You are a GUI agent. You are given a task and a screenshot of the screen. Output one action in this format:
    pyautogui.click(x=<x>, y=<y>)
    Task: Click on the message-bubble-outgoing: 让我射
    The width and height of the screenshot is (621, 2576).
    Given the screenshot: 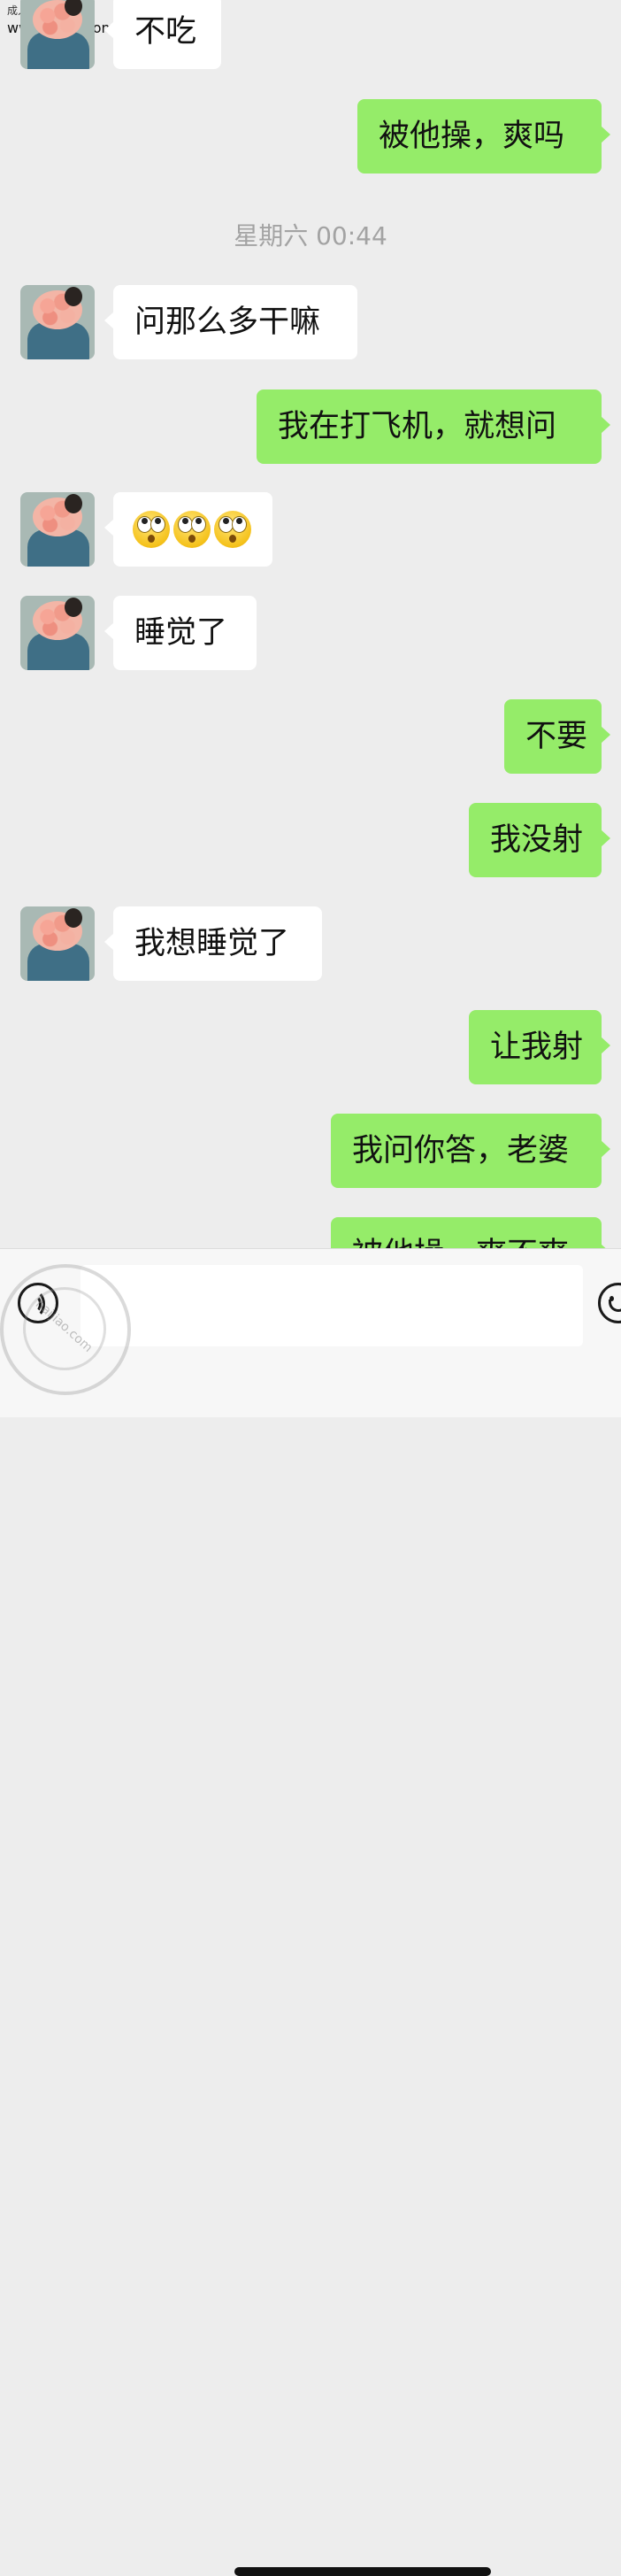 What is the action you would take?
    pyautogui.click(x=539, y=1047)
    